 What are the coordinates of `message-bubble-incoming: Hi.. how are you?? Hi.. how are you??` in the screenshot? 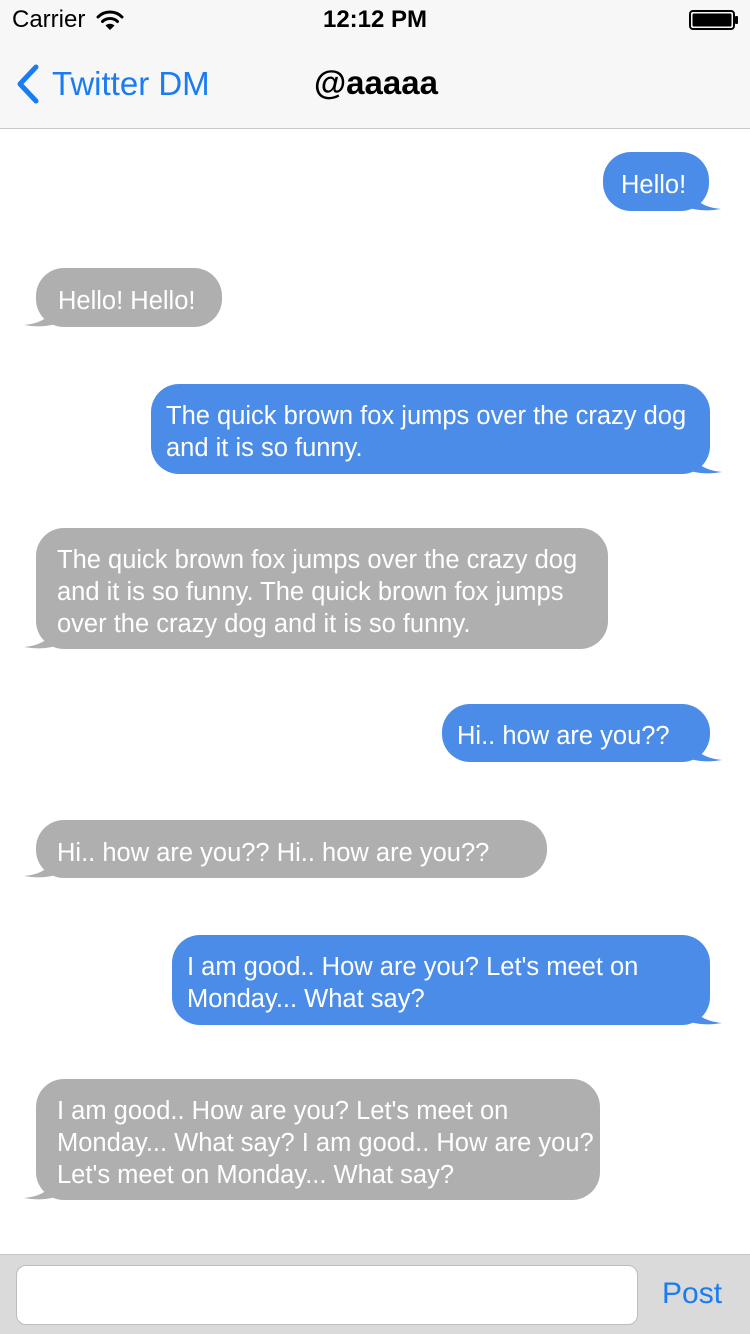 It's located at (285, 849).